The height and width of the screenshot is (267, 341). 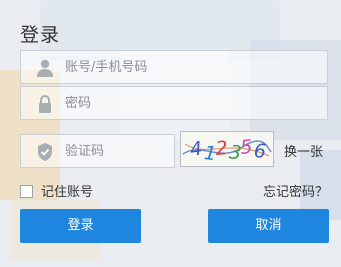 What do you see at coordinates (26, 191) in the screenshot?
I see `checkbox-box` at bounding box center [26, 191].